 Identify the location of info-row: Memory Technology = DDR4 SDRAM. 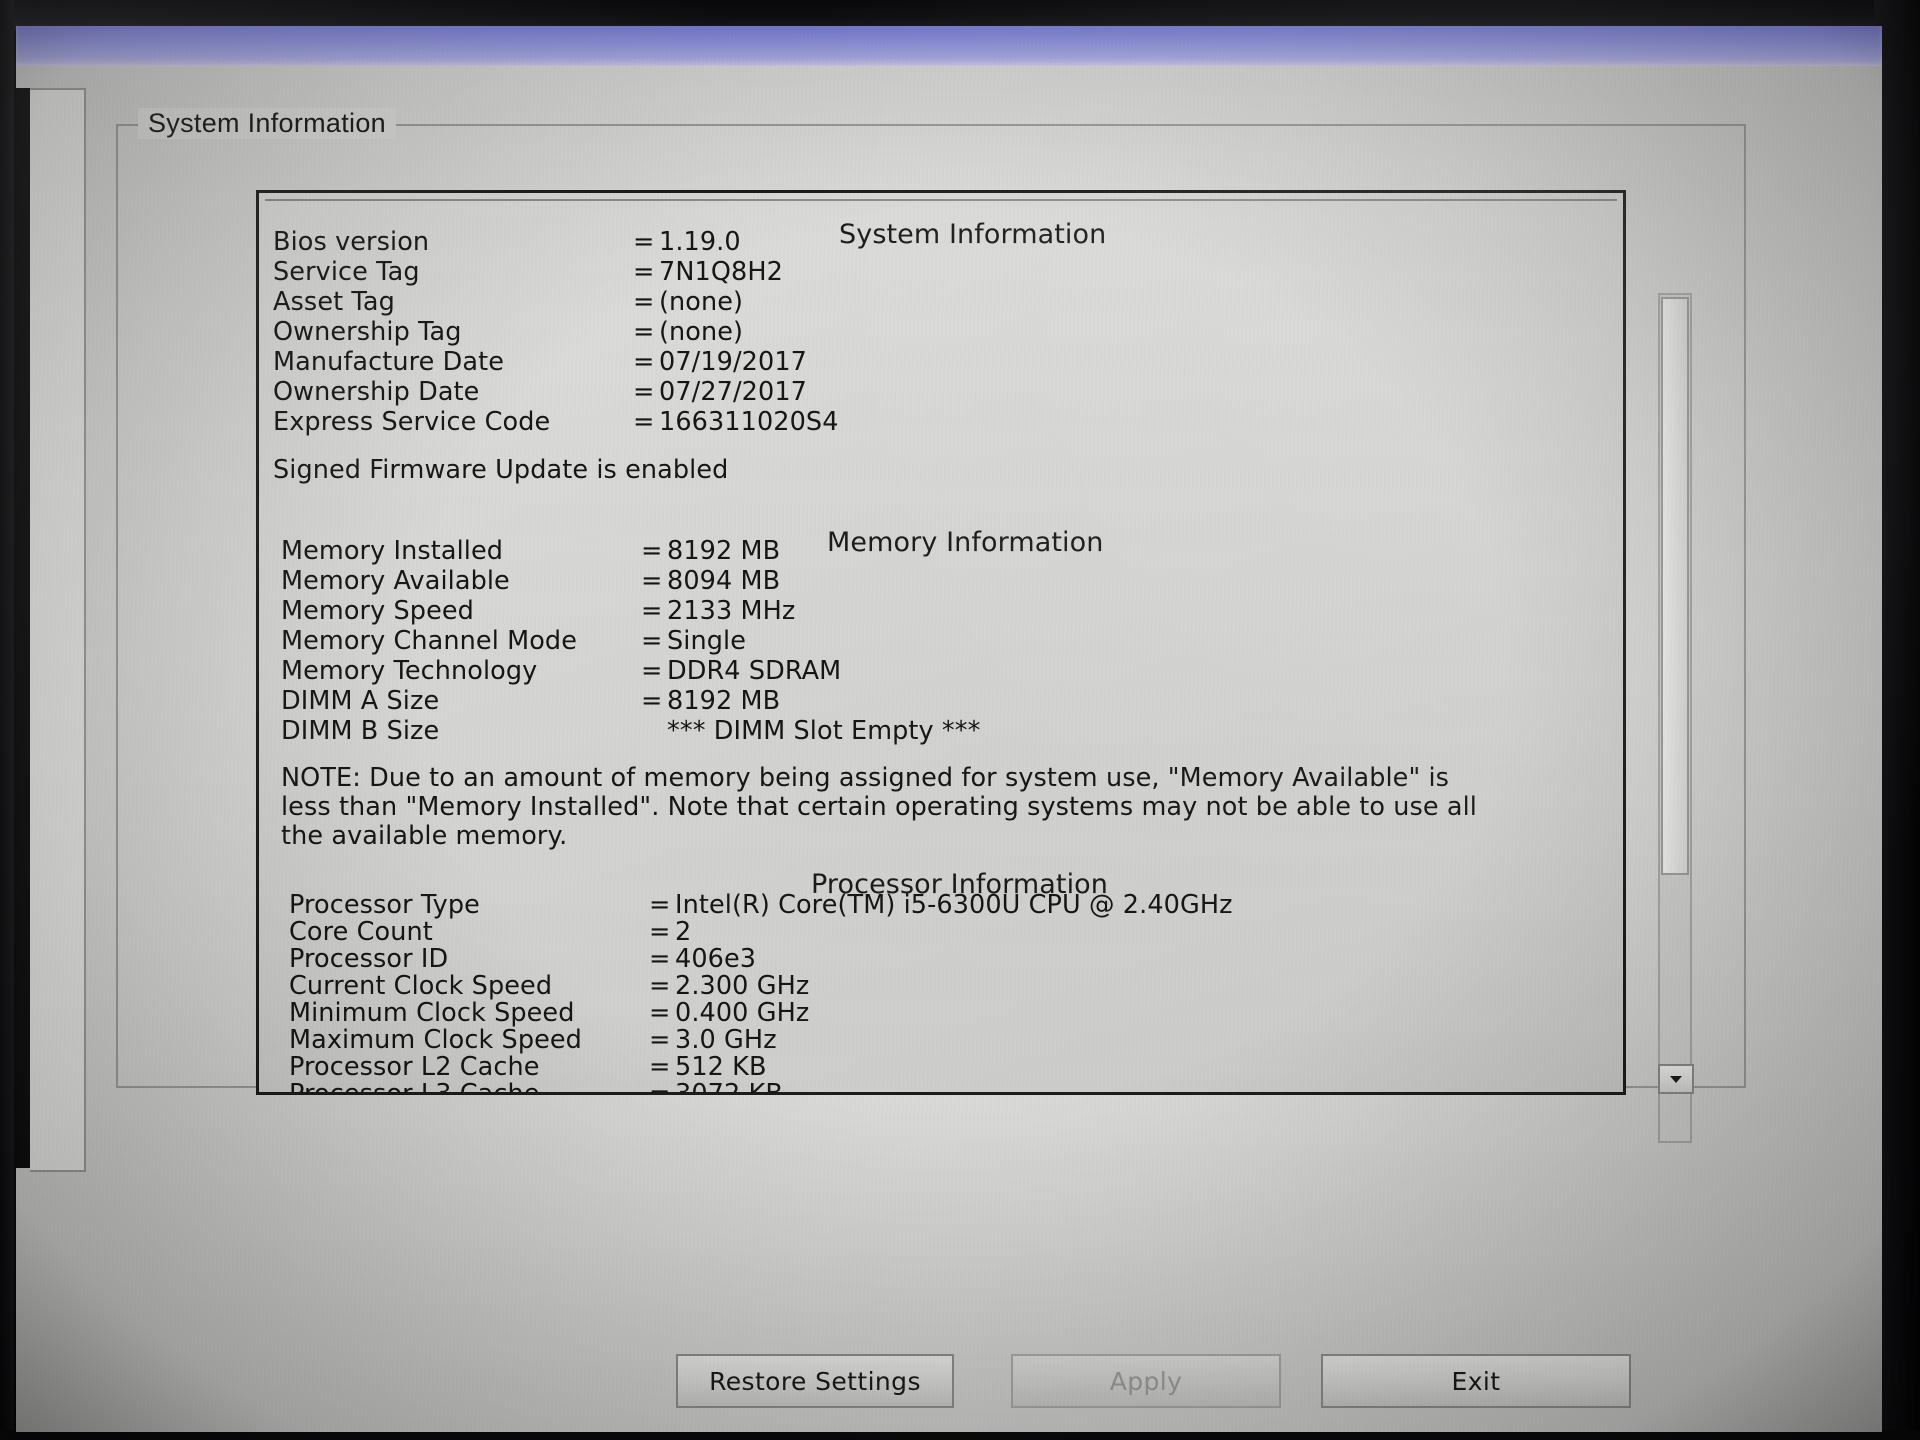
(561, 671).